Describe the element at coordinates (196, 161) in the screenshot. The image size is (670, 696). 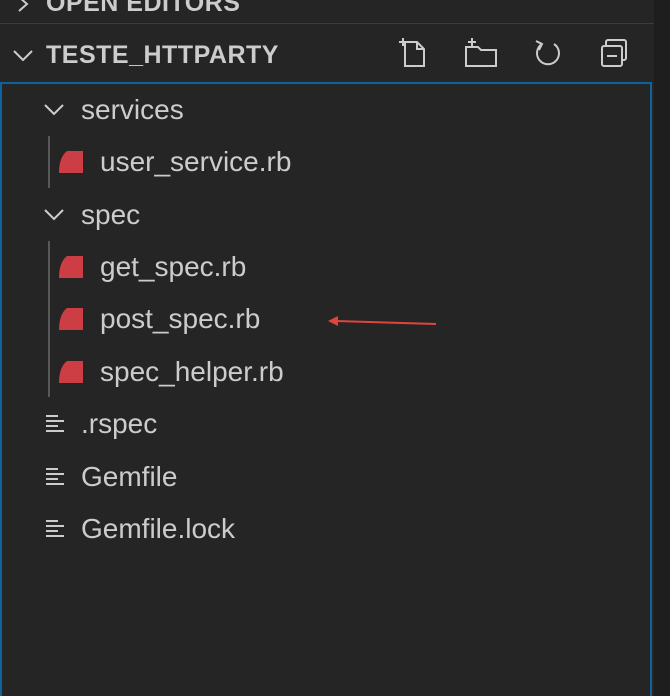
I see `file-label: user_service.rb` at that location.